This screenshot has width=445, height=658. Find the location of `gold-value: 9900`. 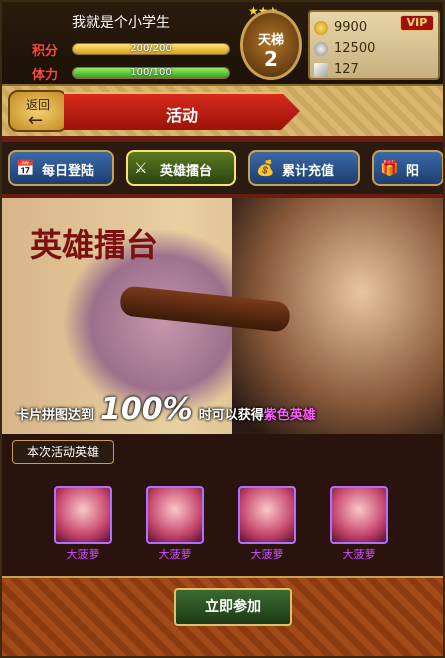

gold-value: 9900 is located at coordinates (351, 27).